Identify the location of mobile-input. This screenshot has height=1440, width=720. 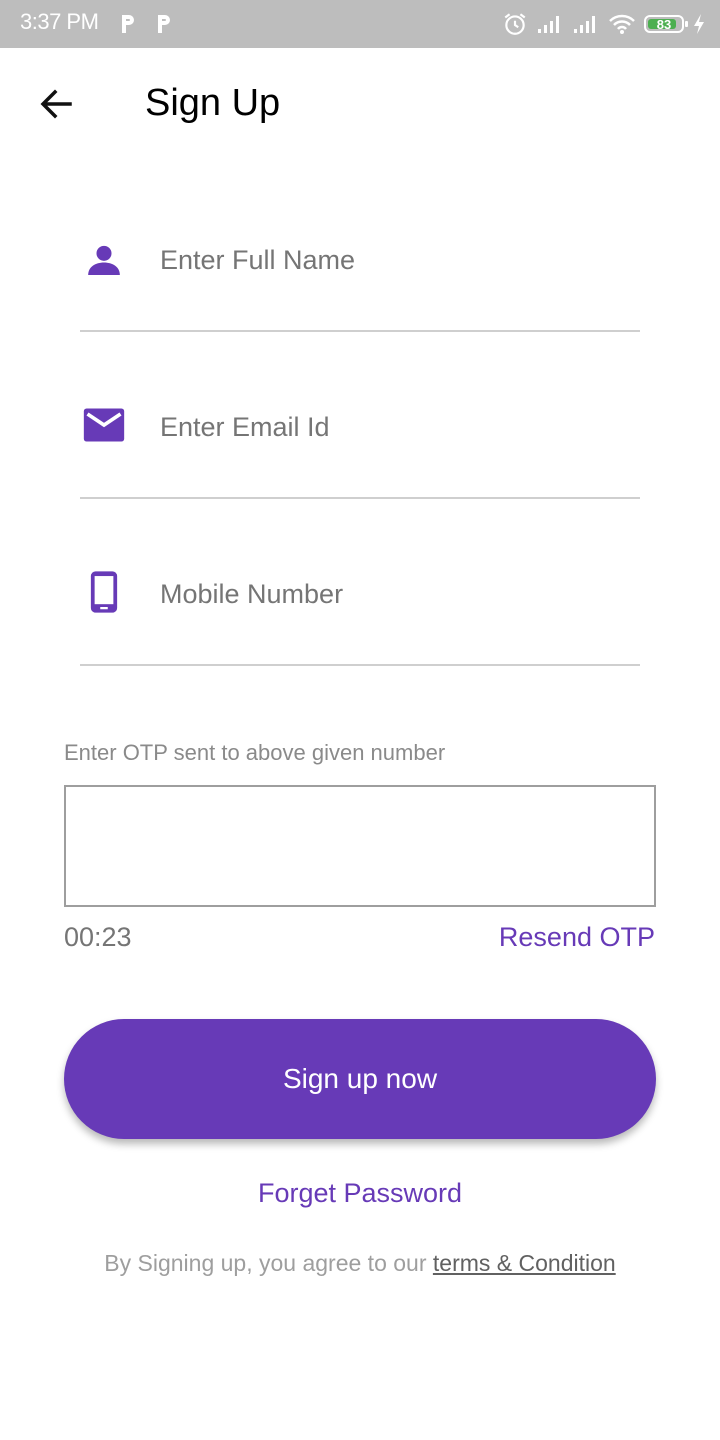
(400, 594).